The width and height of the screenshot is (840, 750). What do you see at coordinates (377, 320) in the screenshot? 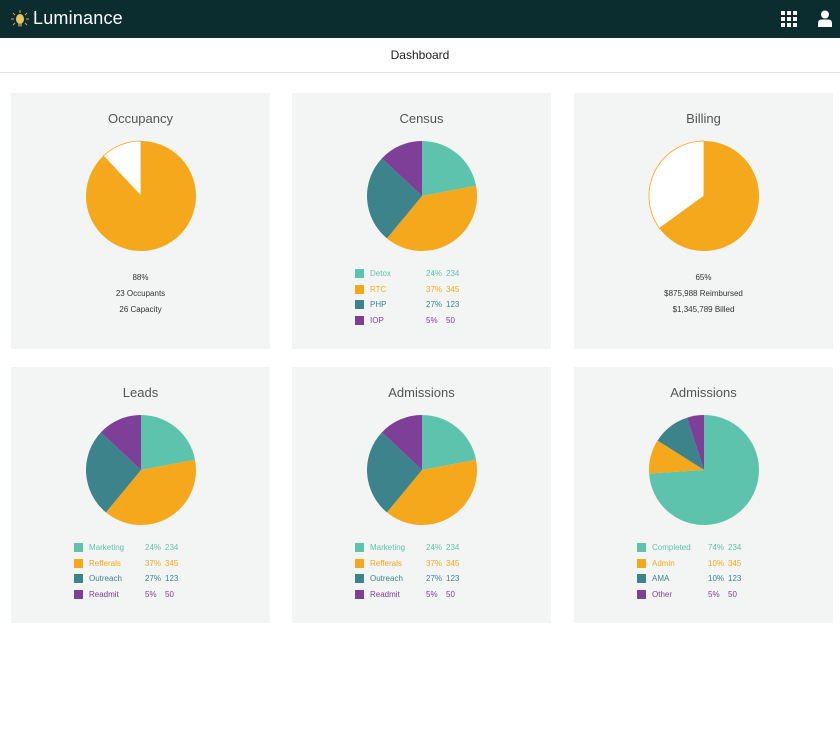
I see `legend-label: IOP` at bounding box center [377, 320].